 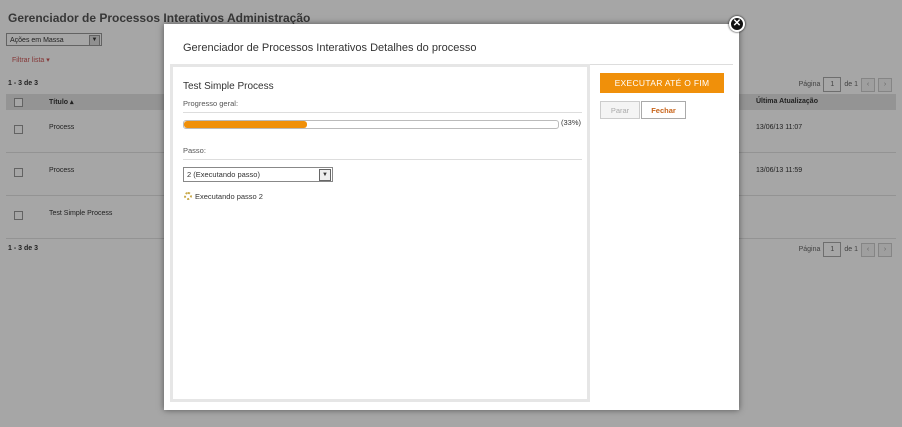 I want to click on actions-pane: EXECUTAR ATÉ O FIM Parar Fechar, so click(x=663, y=233).